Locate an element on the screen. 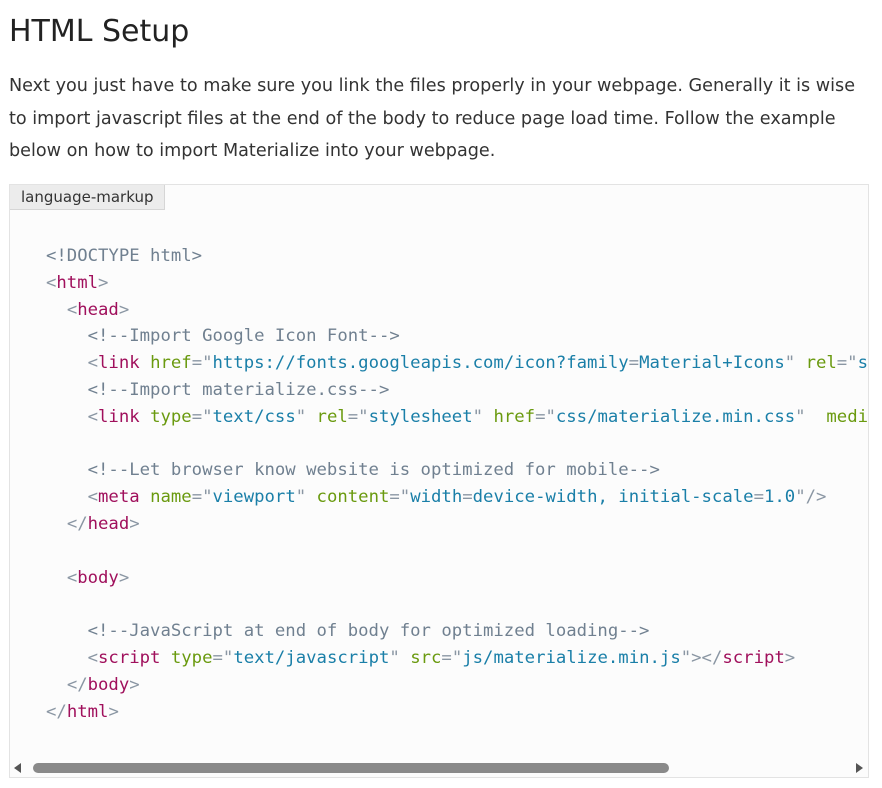  code-token-attr: href is located at coordinates (514, 416).